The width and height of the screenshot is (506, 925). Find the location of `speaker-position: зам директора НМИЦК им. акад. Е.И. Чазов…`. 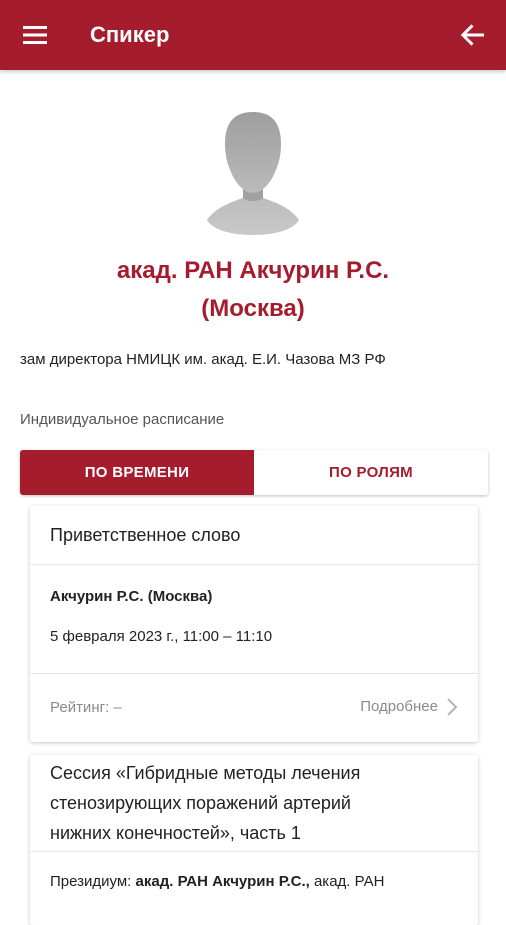

speaker-position: зам директора НМИЦК им. акад. Е.И. Чазов… is located at coordinates (203, 359).